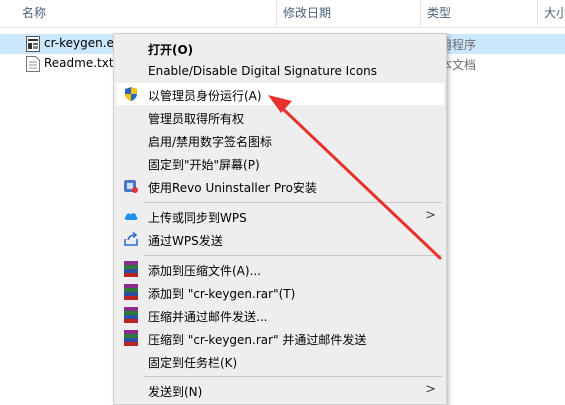 The image size is (565, 405). I want to click on column-header: 名称 修改日期 类型 大小, so click(282, 14).